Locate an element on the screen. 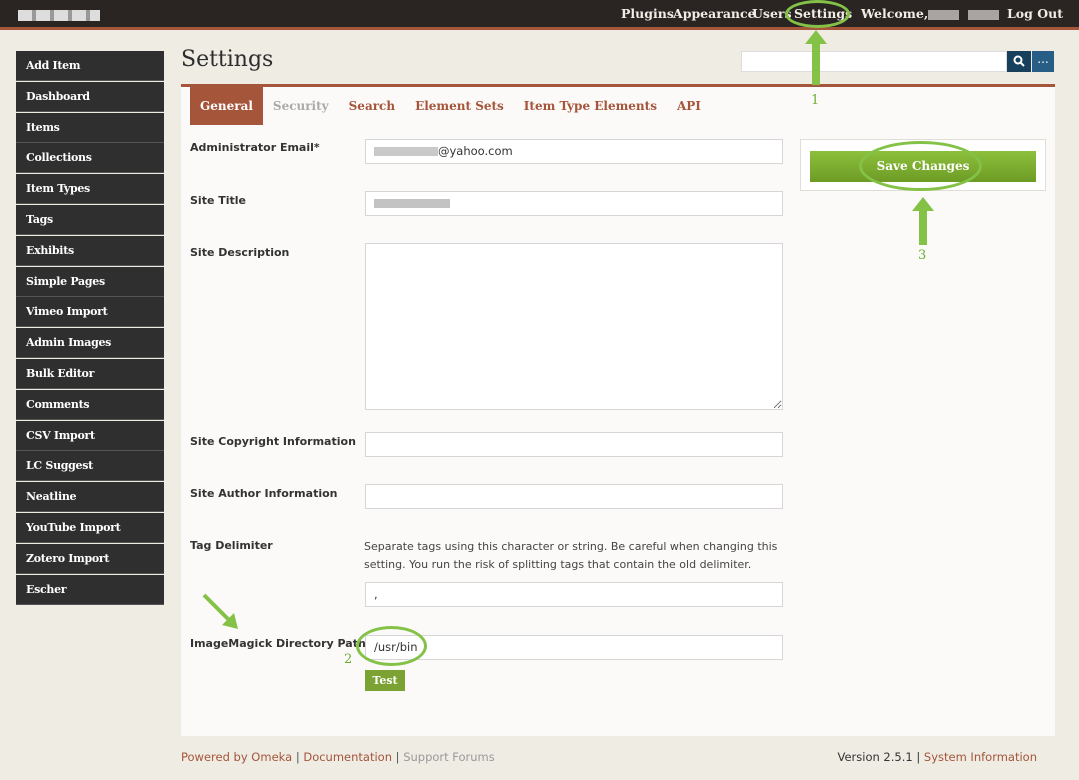  nav-plugins: Plugins is located at coordinates (647, 13).